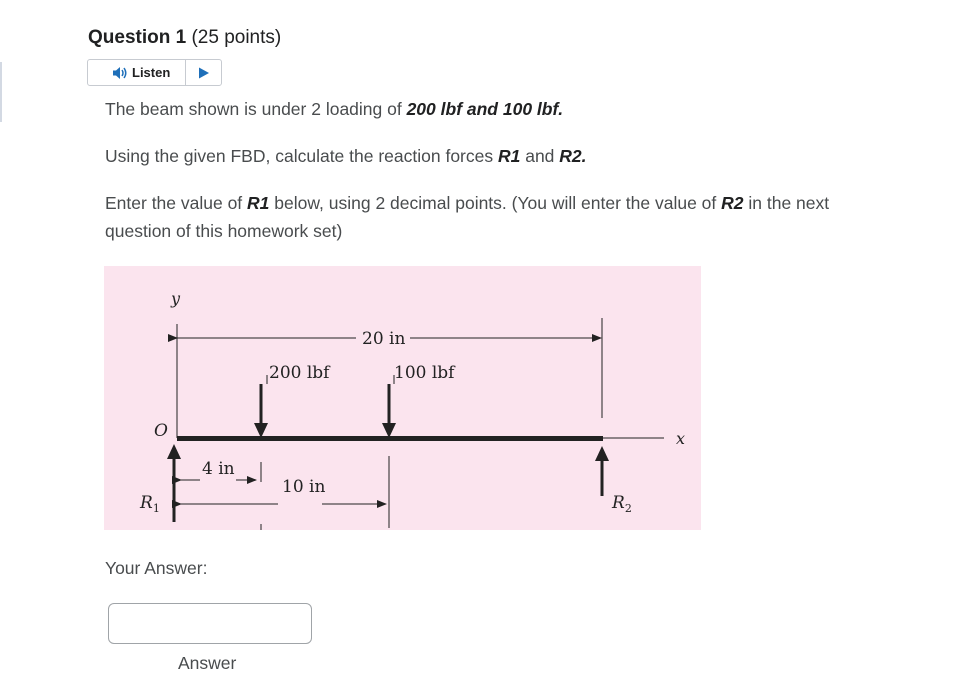 This screenshot has width=978, height=692. Describe the element at coordinates (161, 431) in the screenshot. I see `origin-label: O` at that location.